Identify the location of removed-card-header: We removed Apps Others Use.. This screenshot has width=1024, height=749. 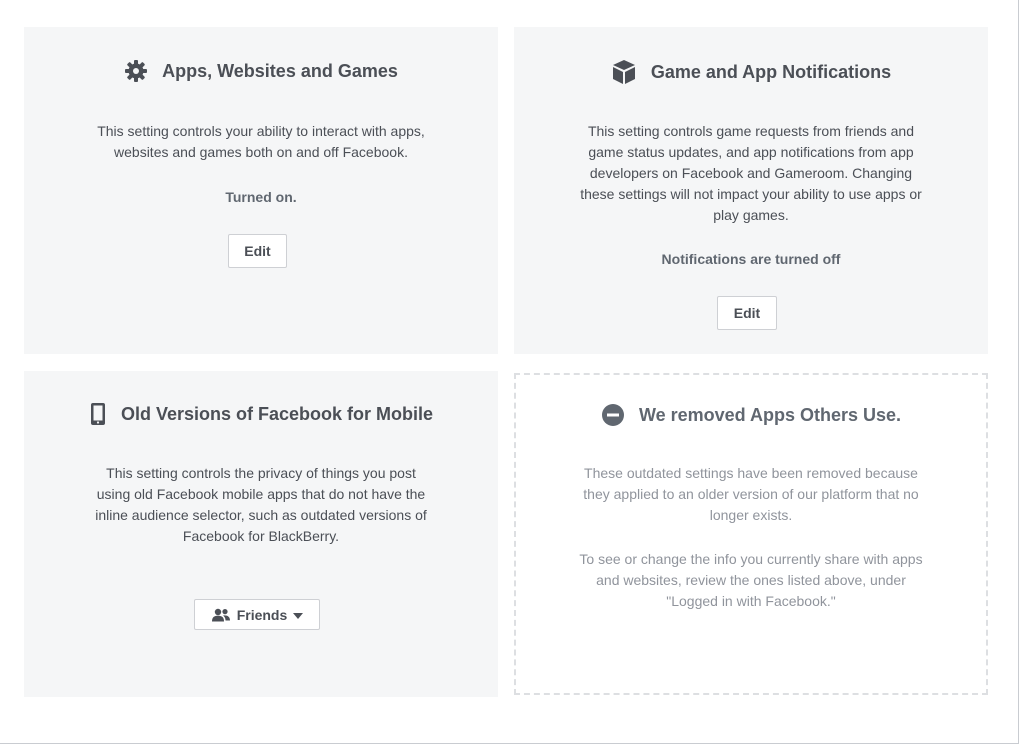
(751, 415).